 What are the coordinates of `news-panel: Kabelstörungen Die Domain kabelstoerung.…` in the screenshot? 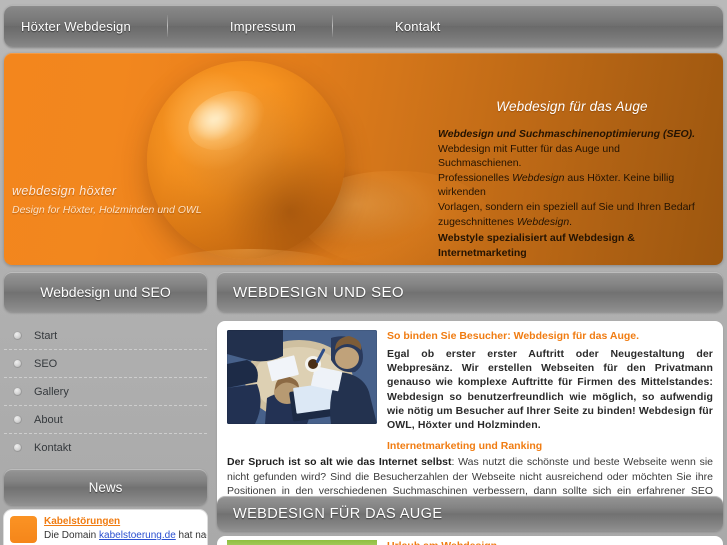 It's located at (105, 527).